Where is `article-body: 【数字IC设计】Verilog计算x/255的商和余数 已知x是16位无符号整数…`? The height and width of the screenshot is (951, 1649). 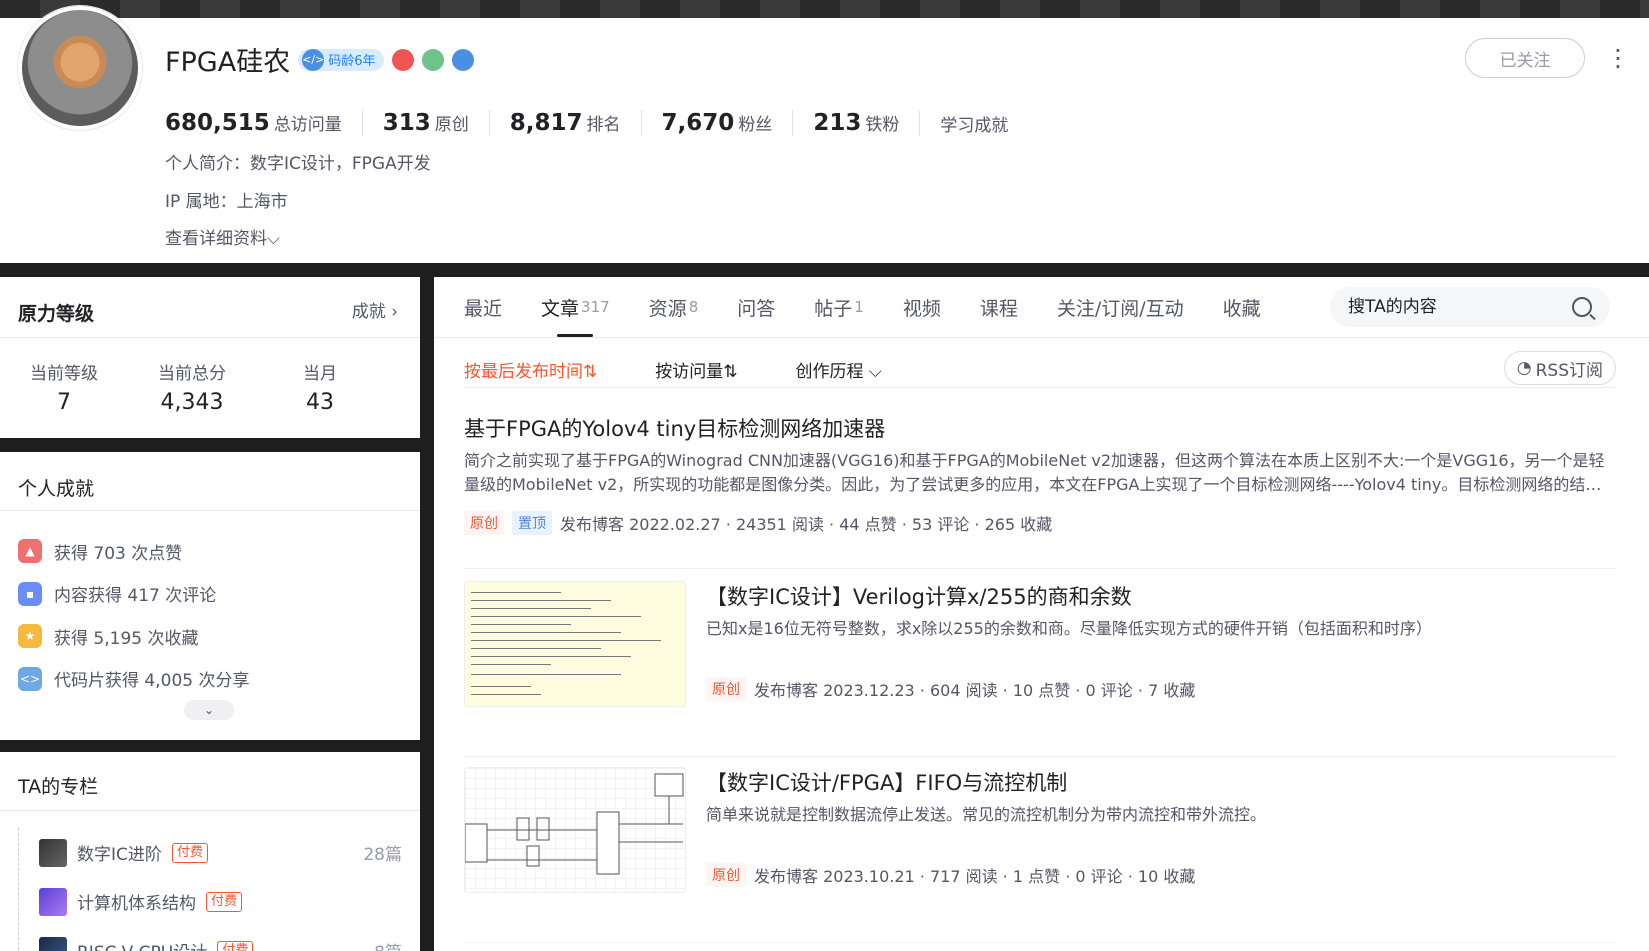
article-body: 【数字IC设计】Verilog计算x/255的商和余数 已知x是16位无符号整数… is located at coordinates (1161, 641).